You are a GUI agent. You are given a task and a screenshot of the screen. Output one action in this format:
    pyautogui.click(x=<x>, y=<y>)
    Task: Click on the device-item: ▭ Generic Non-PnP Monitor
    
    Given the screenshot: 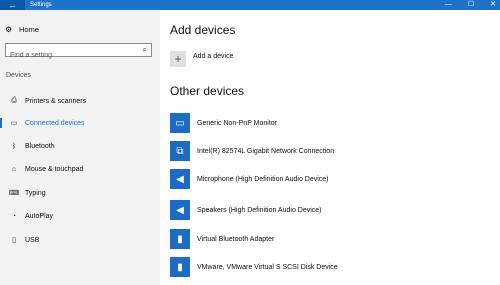 What is the action you would take?
    pyautogui.click(x=223, y=123)
    